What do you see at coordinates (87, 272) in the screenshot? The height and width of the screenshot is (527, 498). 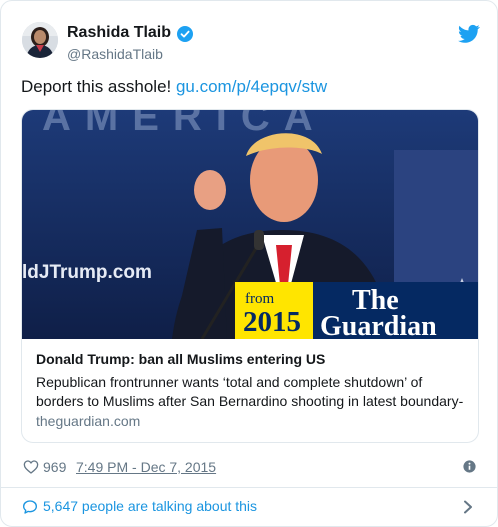 I see `sign-text: ldJTrump.com` at bounding box center [87, 272].